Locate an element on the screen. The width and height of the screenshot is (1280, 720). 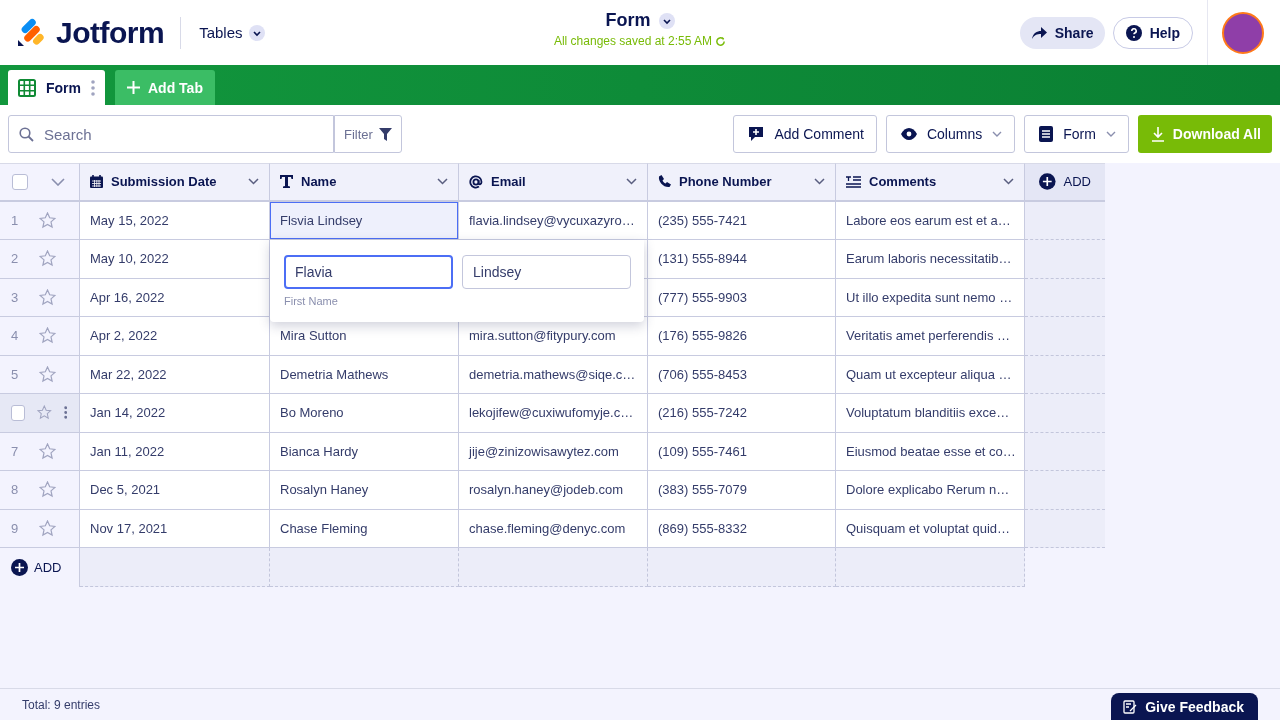
entry-count: Total: 9 entries is located at coordinates (61, 704).